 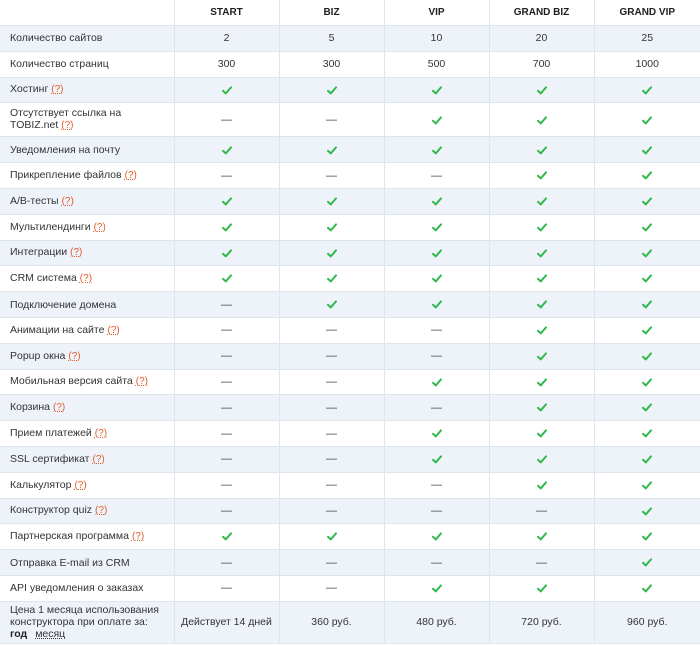 I want to click on feature-row: Отправка E-mail из CRM — — — —, so click(x=350, y=562).